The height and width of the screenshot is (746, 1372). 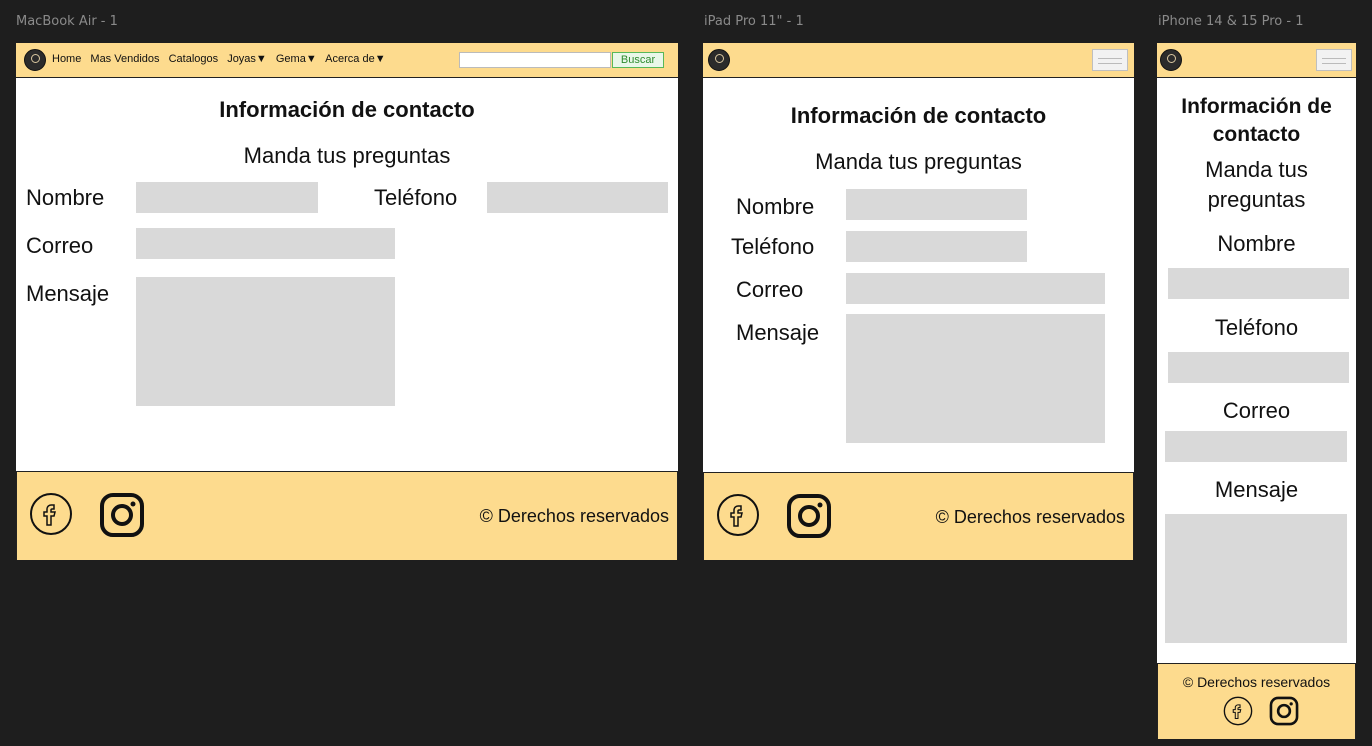 I want to click on nav-mas-vendidos: Mas Vendidos, so click(x=124, y=59).